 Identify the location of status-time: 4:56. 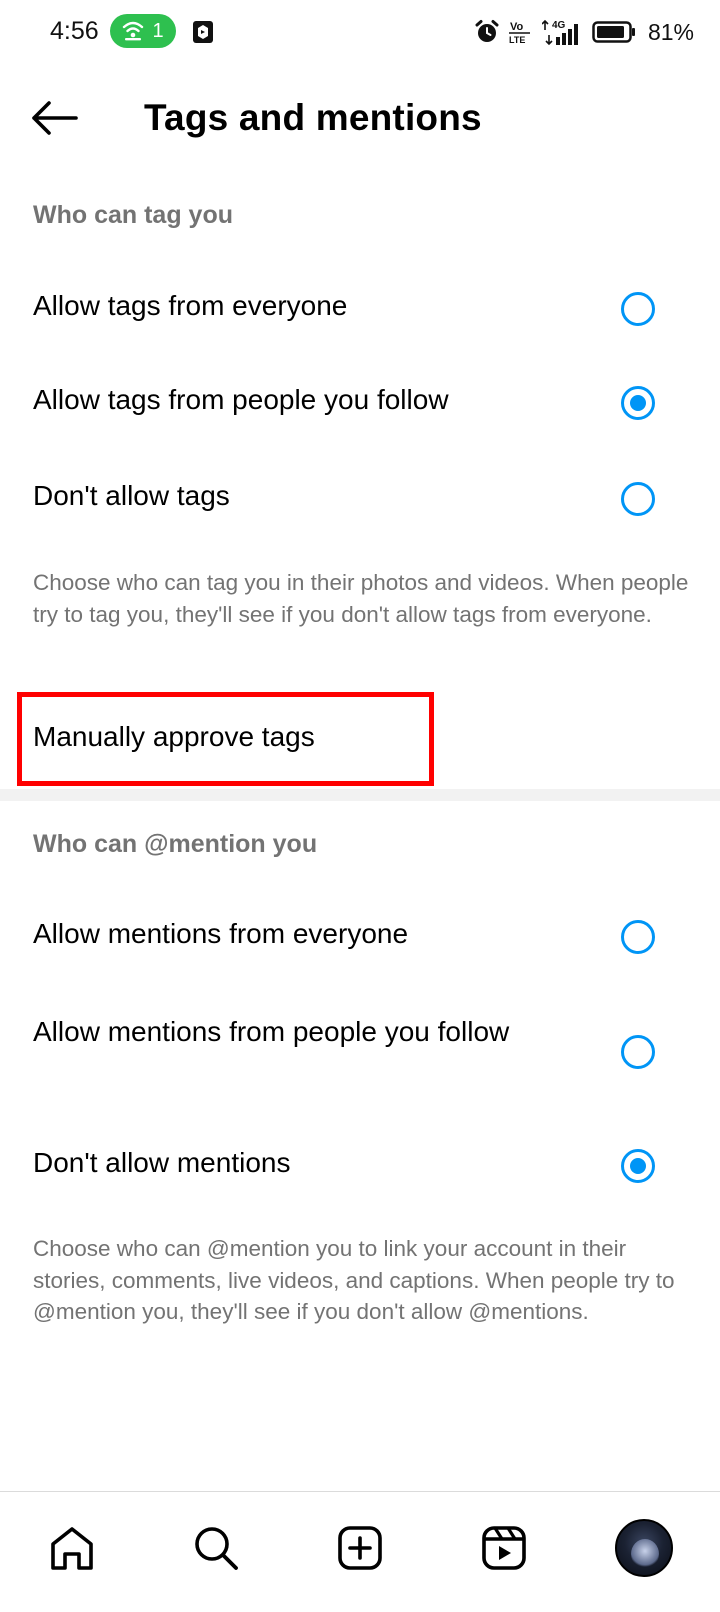
(74, 31).